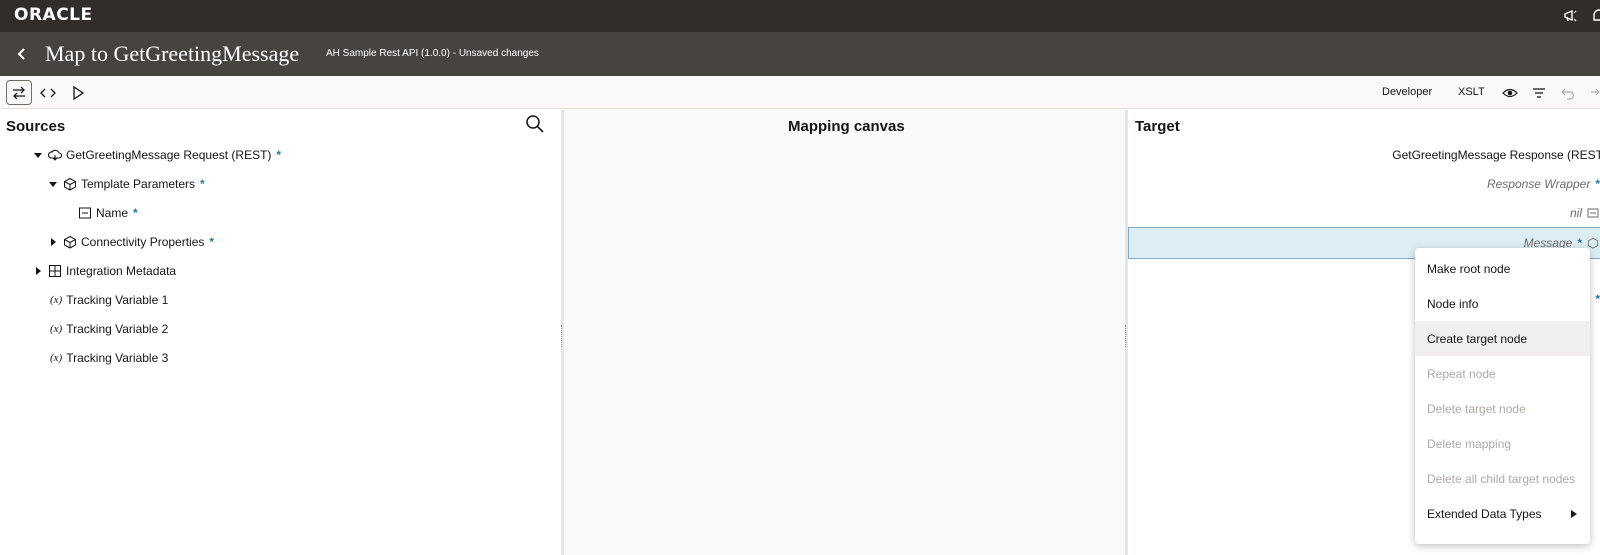 The image size is (1600, 555). Describe the element at coordinates (1502, 338) in the screenshot. I see `menu-item-create-target-node: Create target node` at that location.